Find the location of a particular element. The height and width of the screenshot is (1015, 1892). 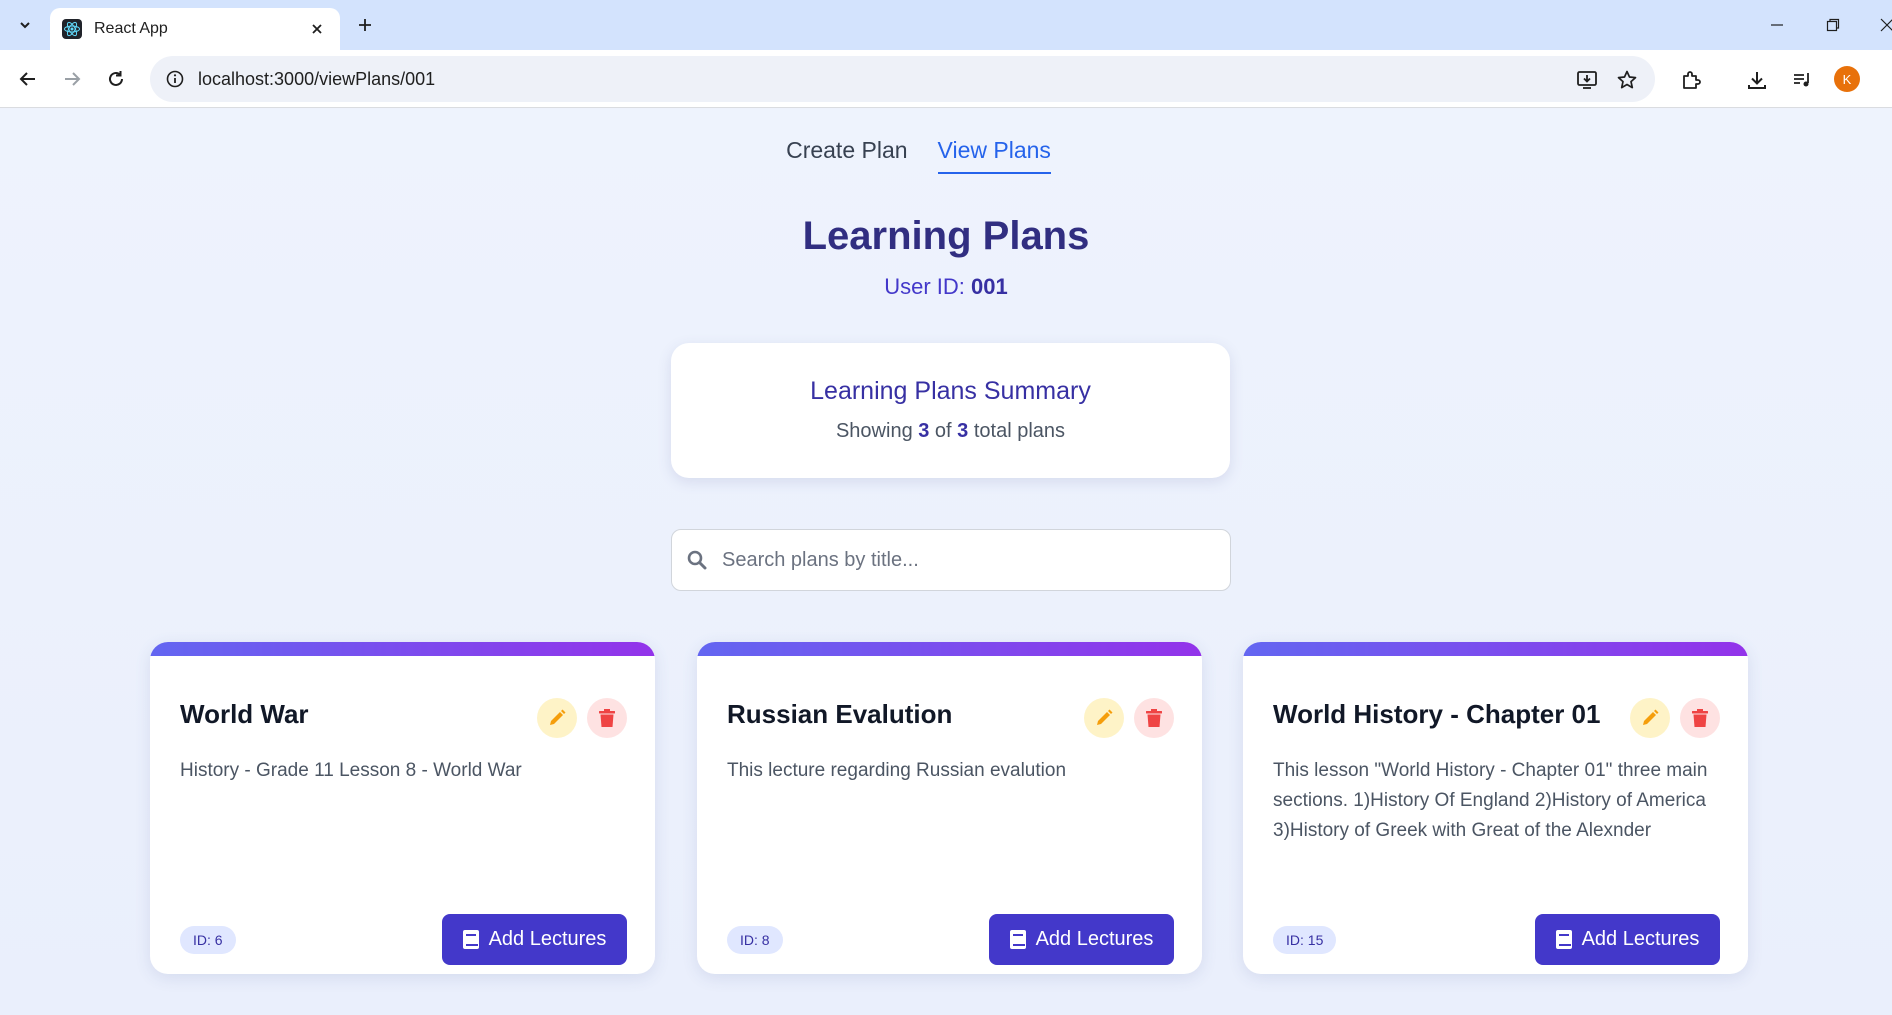

close-icon is located at coordinates (1886, 25).